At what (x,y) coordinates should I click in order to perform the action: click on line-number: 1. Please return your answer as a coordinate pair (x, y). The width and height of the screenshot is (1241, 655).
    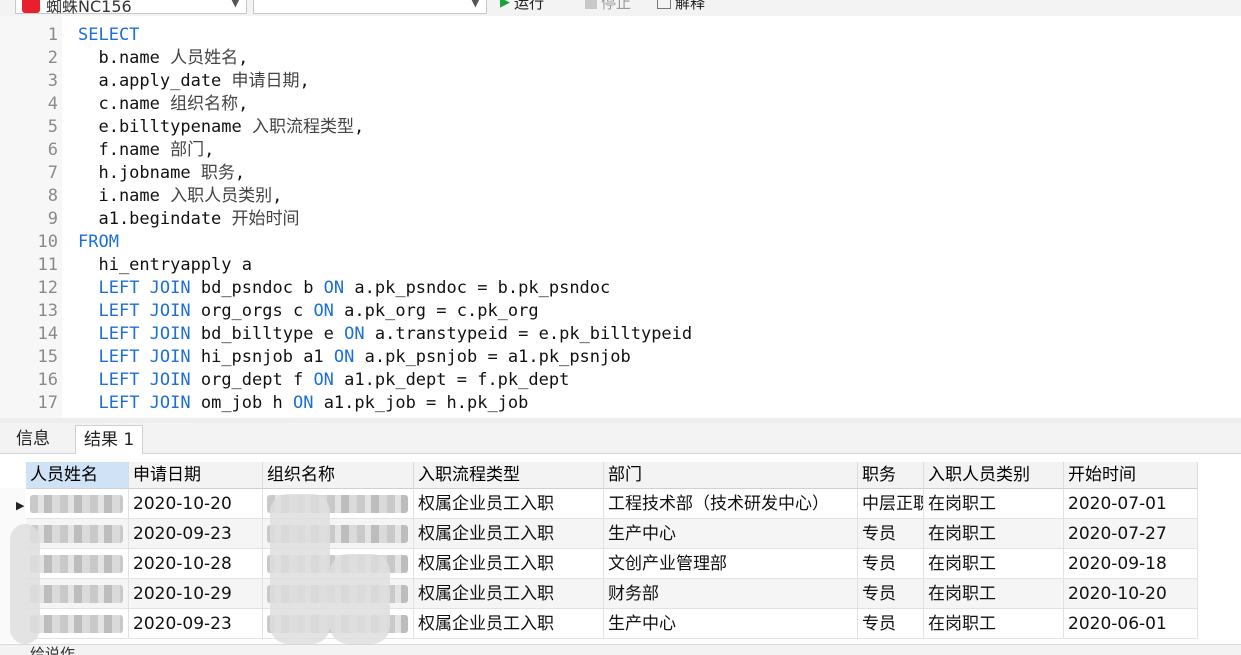
    Looking at the image, I should click on (52, 35).